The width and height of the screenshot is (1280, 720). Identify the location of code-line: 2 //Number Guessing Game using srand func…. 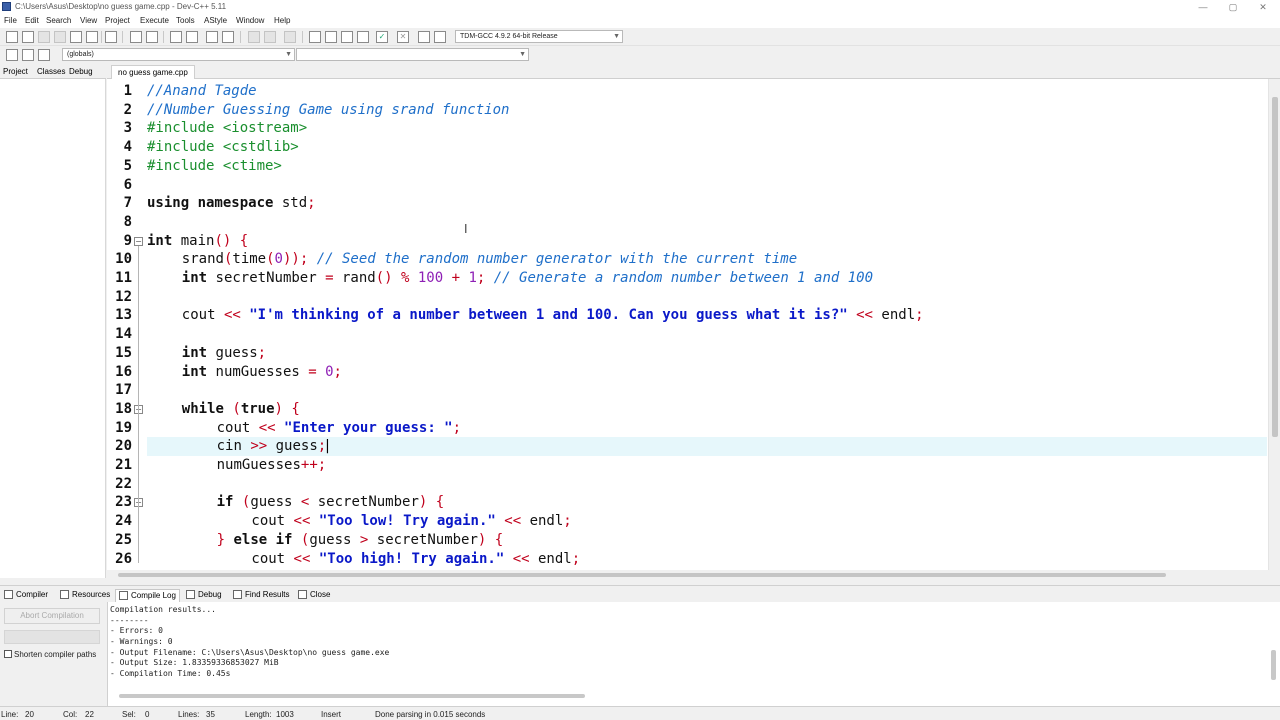
(687, 110).